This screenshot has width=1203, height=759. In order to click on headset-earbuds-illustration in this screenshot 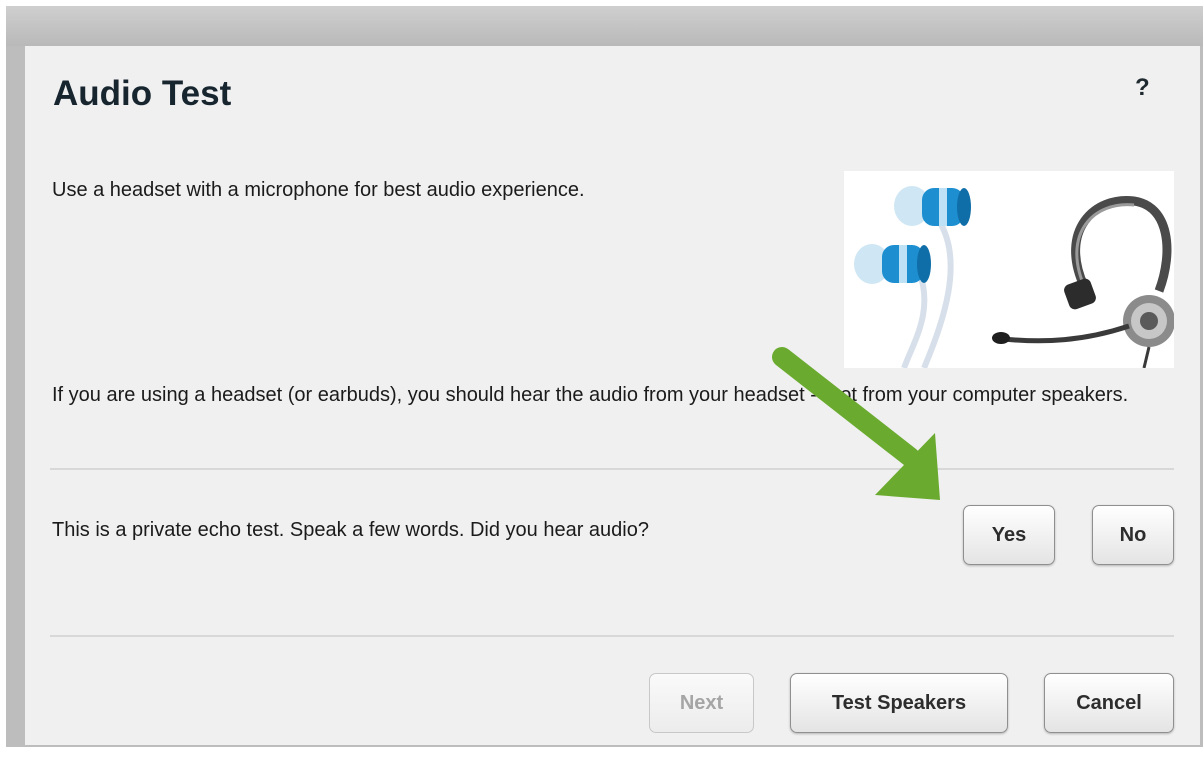, I will do `click(1014, 278)`.